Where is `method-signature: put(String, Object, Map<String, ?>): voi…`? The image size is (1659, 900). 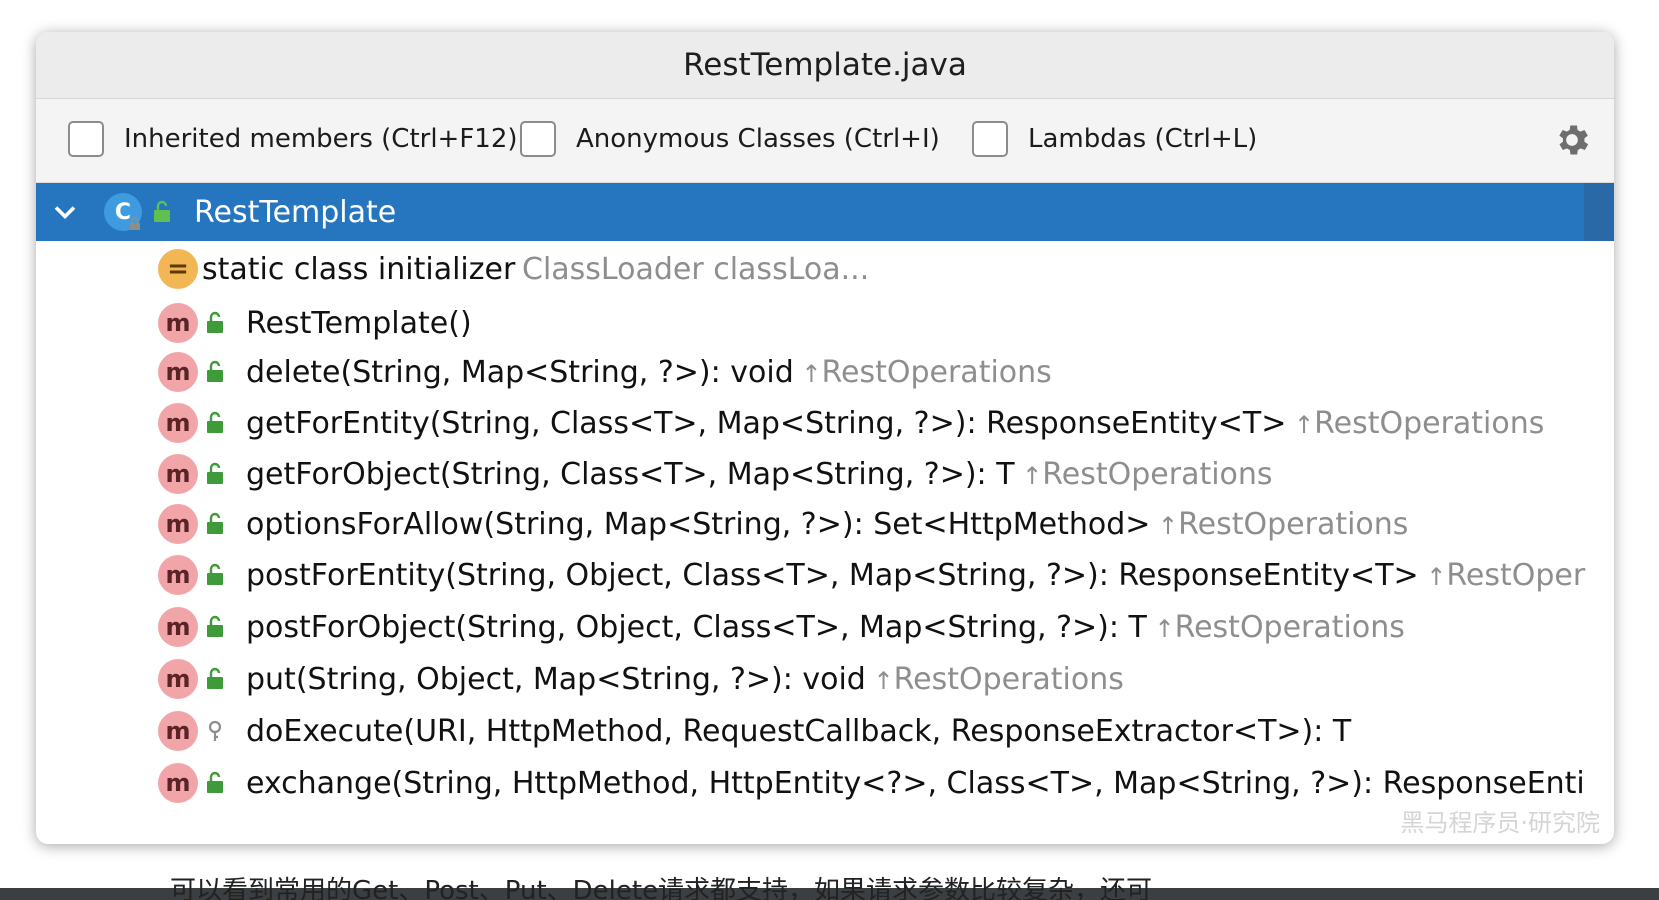
method-signature: put(String, Object, Map<String, ?>): voi… is located at coordinates (685, 679).